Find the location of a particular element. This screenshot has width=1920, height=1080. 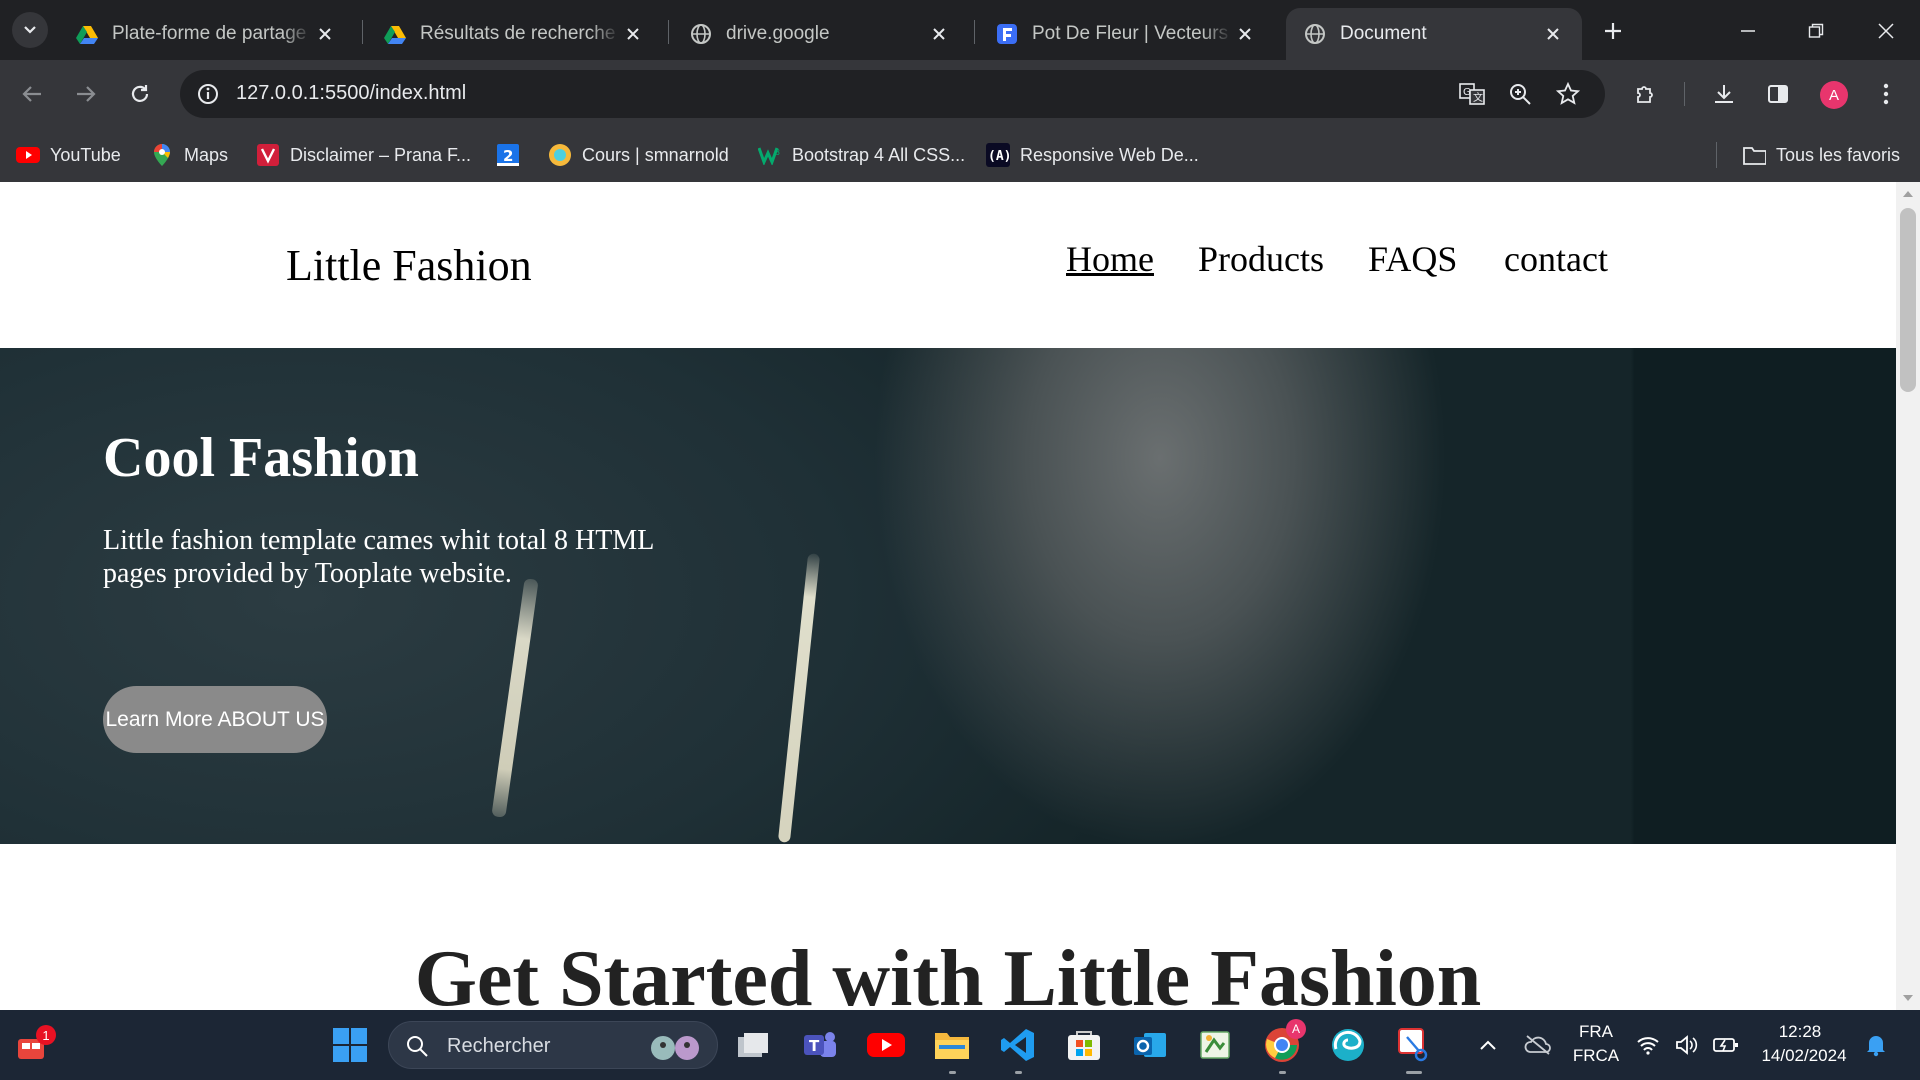

menu-button is located at coordinates (1886, 94).